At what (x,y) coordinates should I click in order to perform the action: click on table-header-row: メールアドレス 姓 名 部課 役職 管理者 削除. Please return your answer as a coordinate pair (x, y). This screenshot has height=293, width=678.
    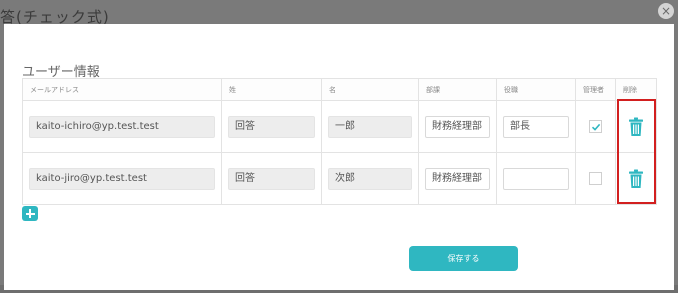
    Looking at the image, I should click on (339, 89).